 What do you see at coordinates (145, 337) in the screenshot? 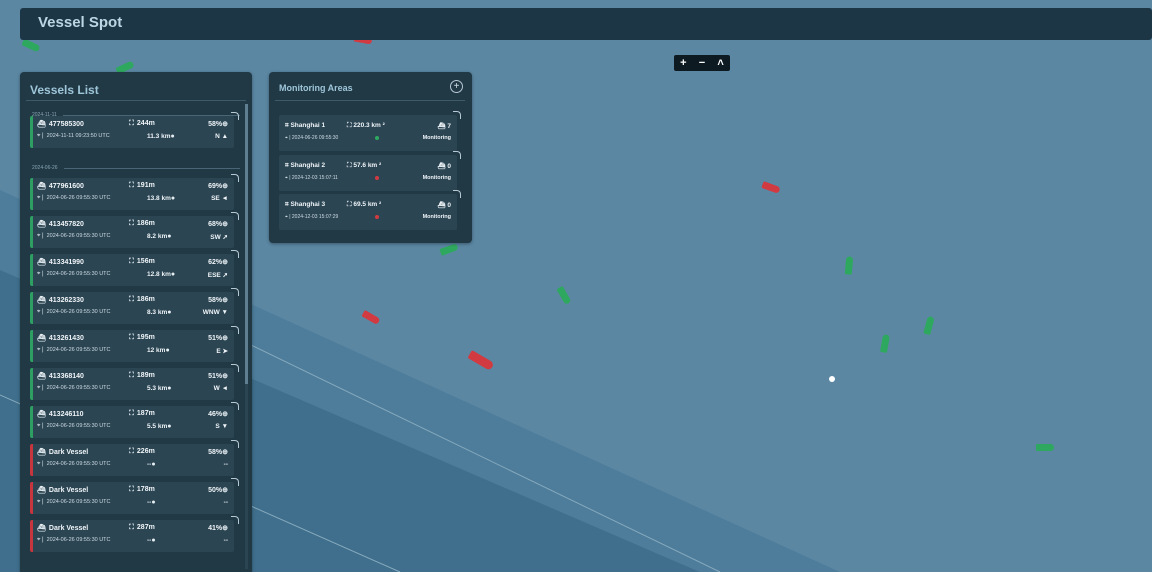
I see `vessel-length-text: 195m` at bounding box center [145, 337].